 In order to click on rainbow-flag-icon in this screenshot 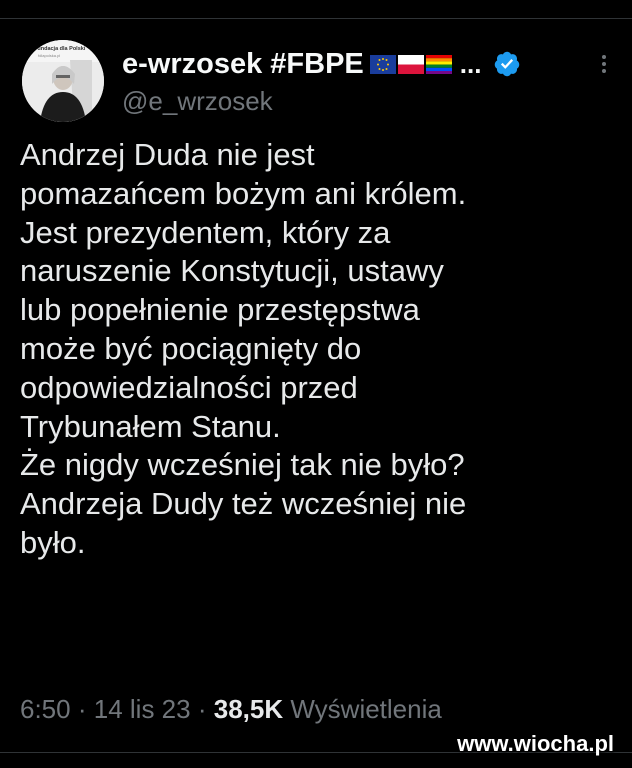, I will do `click(438, 64)`.